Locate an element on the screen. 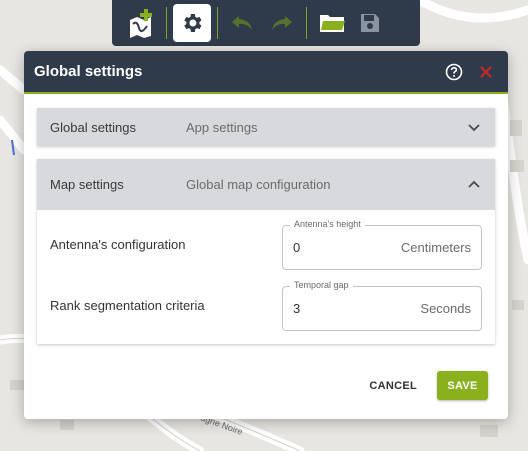 Image resolution: width=528 pixels, height=451 pixels. undo-icon is located at coordinates (242, 23).